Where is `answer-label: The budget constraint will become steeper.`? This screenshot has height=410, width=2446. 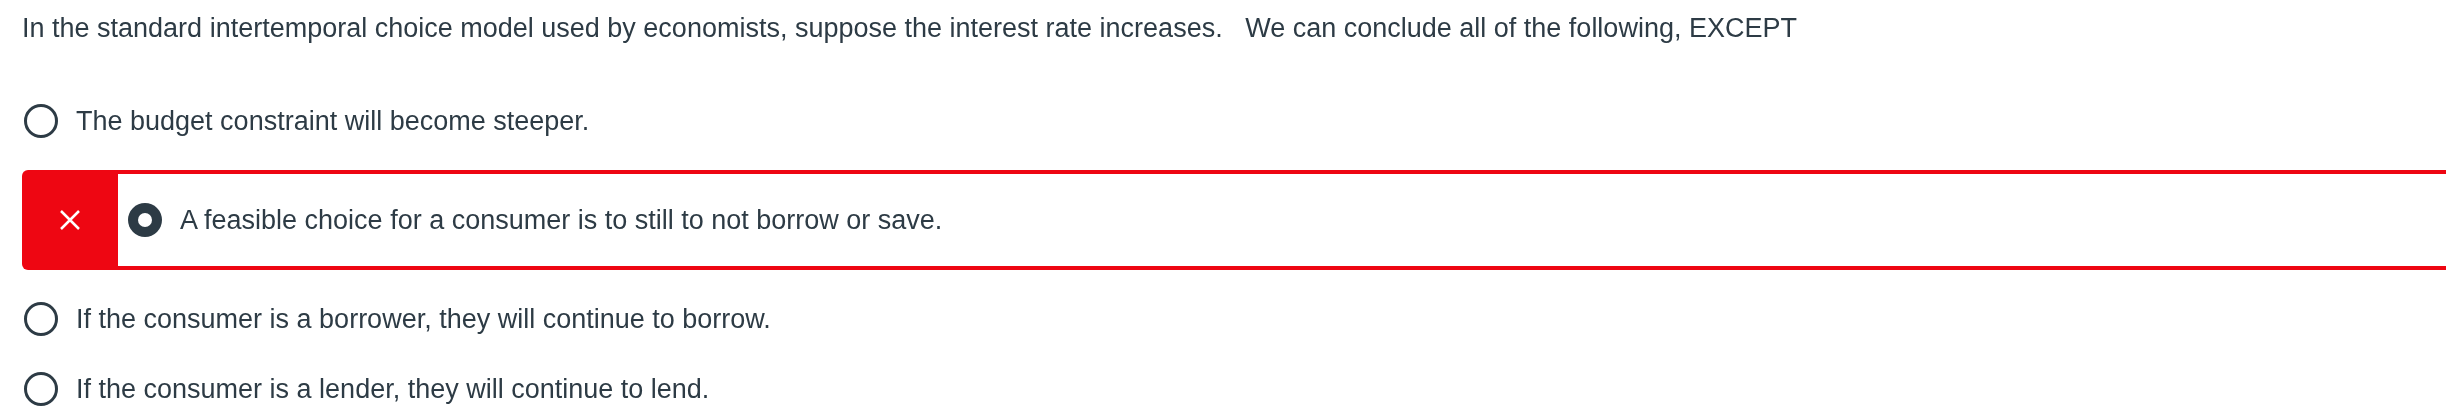
answer-label: The budget constraint will become steeper. is located at coordinates (333, 121).